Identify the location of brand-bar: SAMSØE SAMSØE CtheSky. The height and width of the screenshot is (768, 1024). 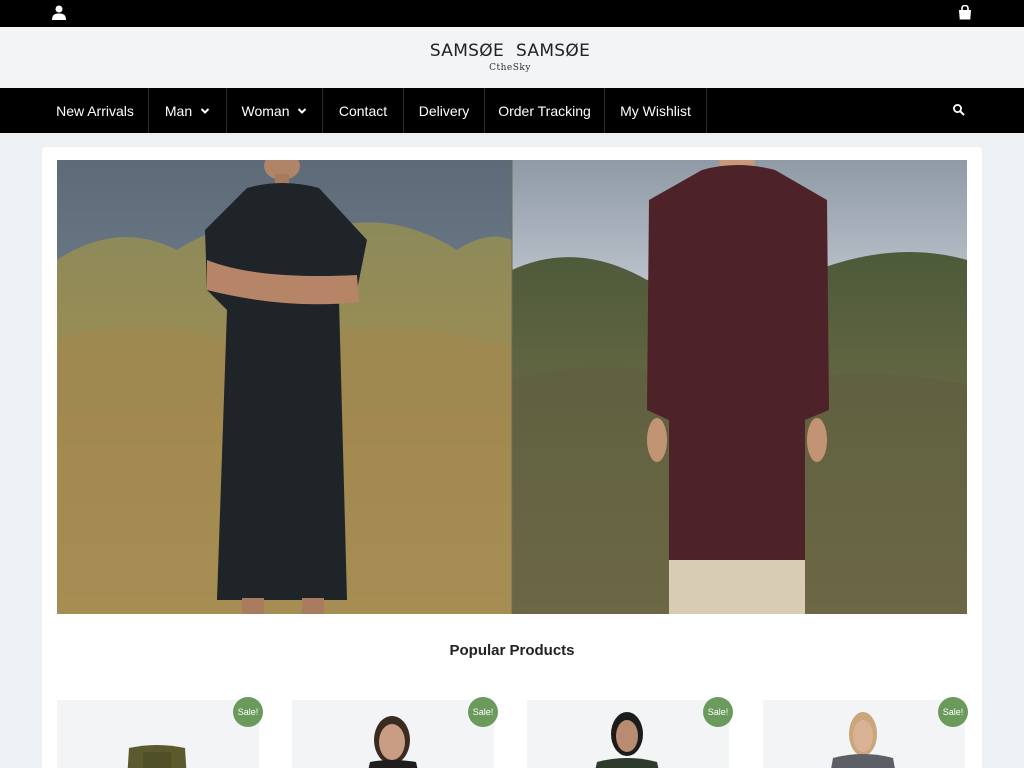
(512, 57).